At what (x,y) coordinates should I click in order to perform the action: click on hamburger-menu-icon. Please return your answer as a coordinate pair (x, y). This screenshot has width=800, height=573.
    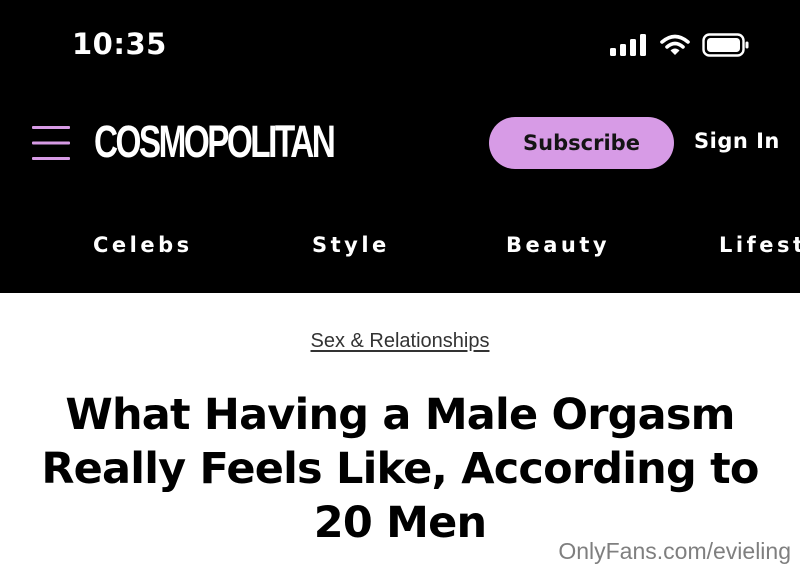
    Looking at the image, I should click on (51, 143).